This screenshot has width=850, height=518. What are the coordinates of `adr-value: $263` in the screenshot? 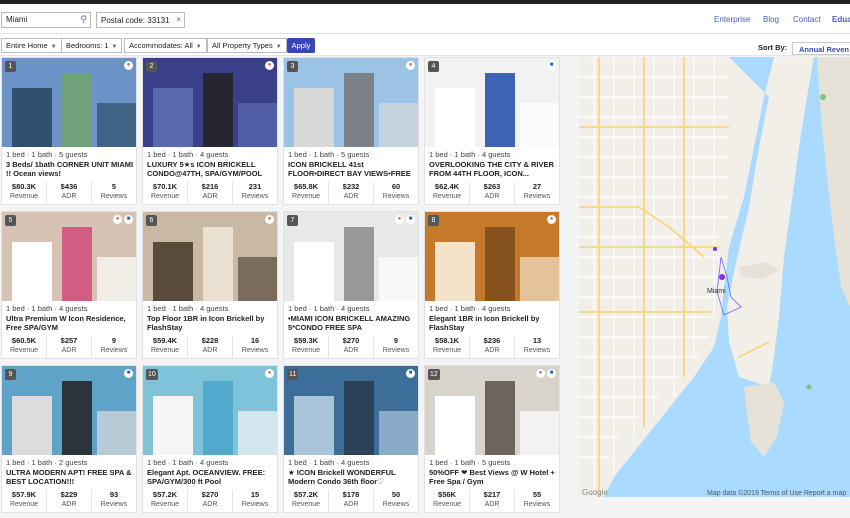 It's located at (492, 186).